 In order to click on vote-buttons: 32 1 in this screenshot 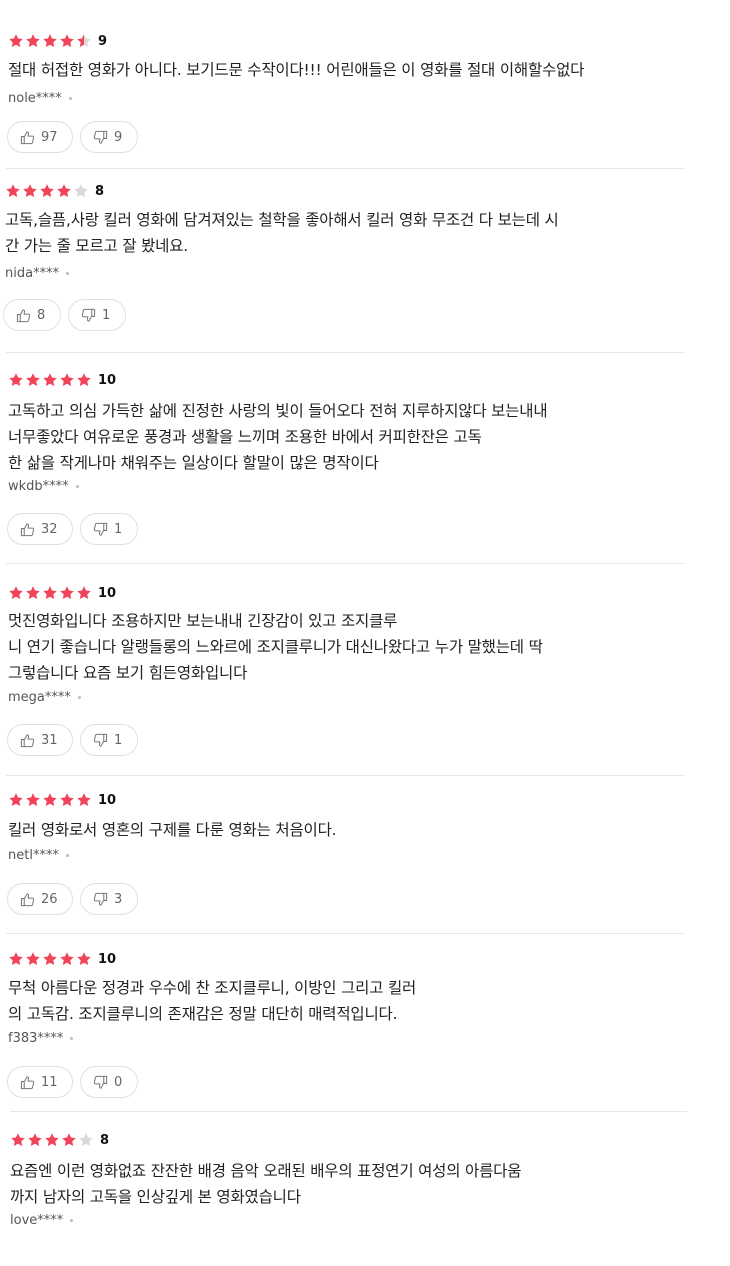, I will do `click(76, 529)`.